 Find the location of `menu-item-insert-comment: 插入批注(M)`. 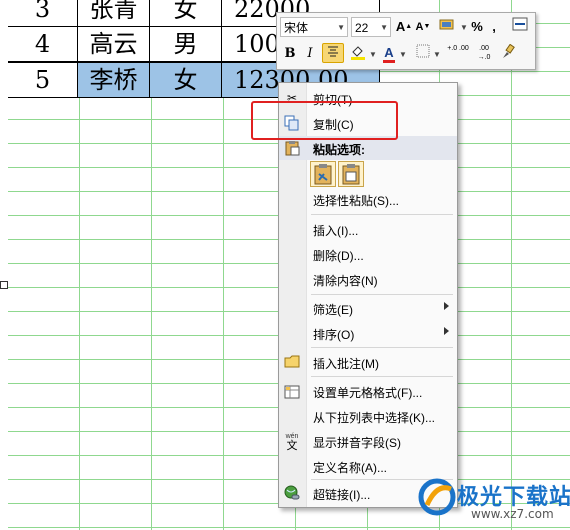

menu-item-insert-comment: 插入批注(M) is located at coordinates (368, 362).